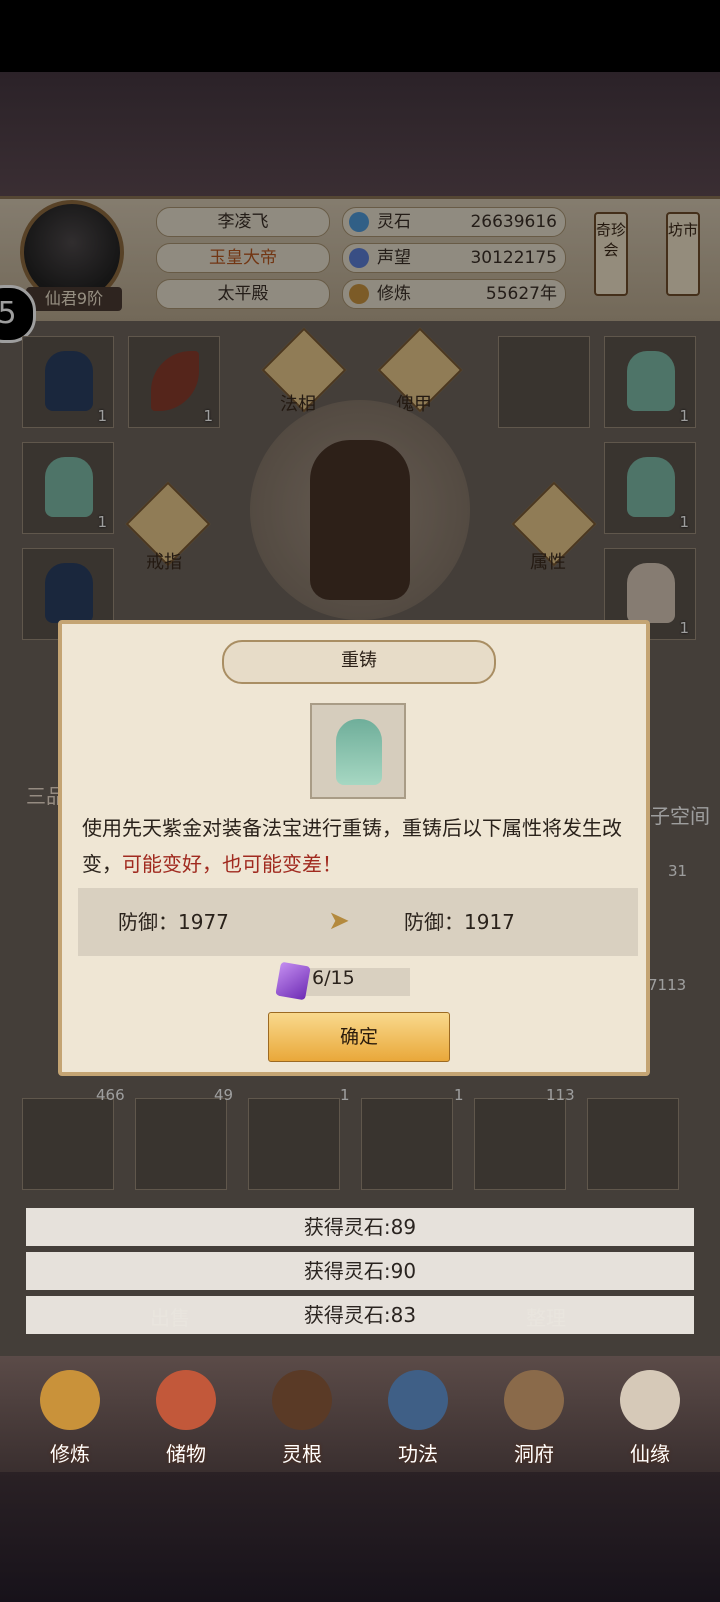 The height and width of the screenshot is (1602, 720). I want to click on bag-icon, so click(186, 1400).